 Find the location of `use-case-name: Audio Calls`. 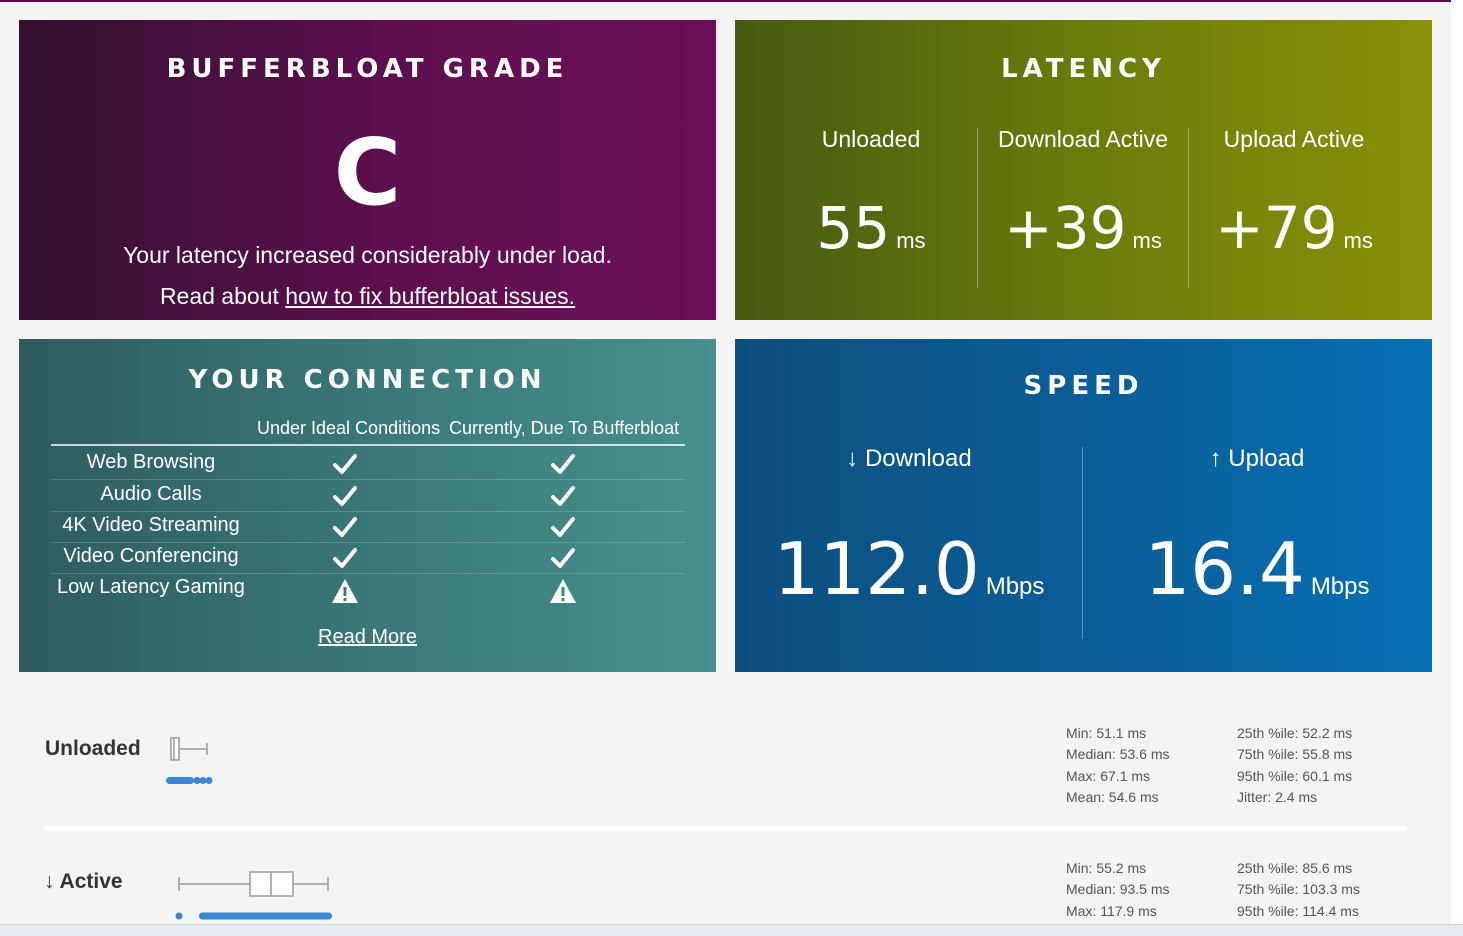

use-case-name: Audio Calls is located at coordinates (151, 494).